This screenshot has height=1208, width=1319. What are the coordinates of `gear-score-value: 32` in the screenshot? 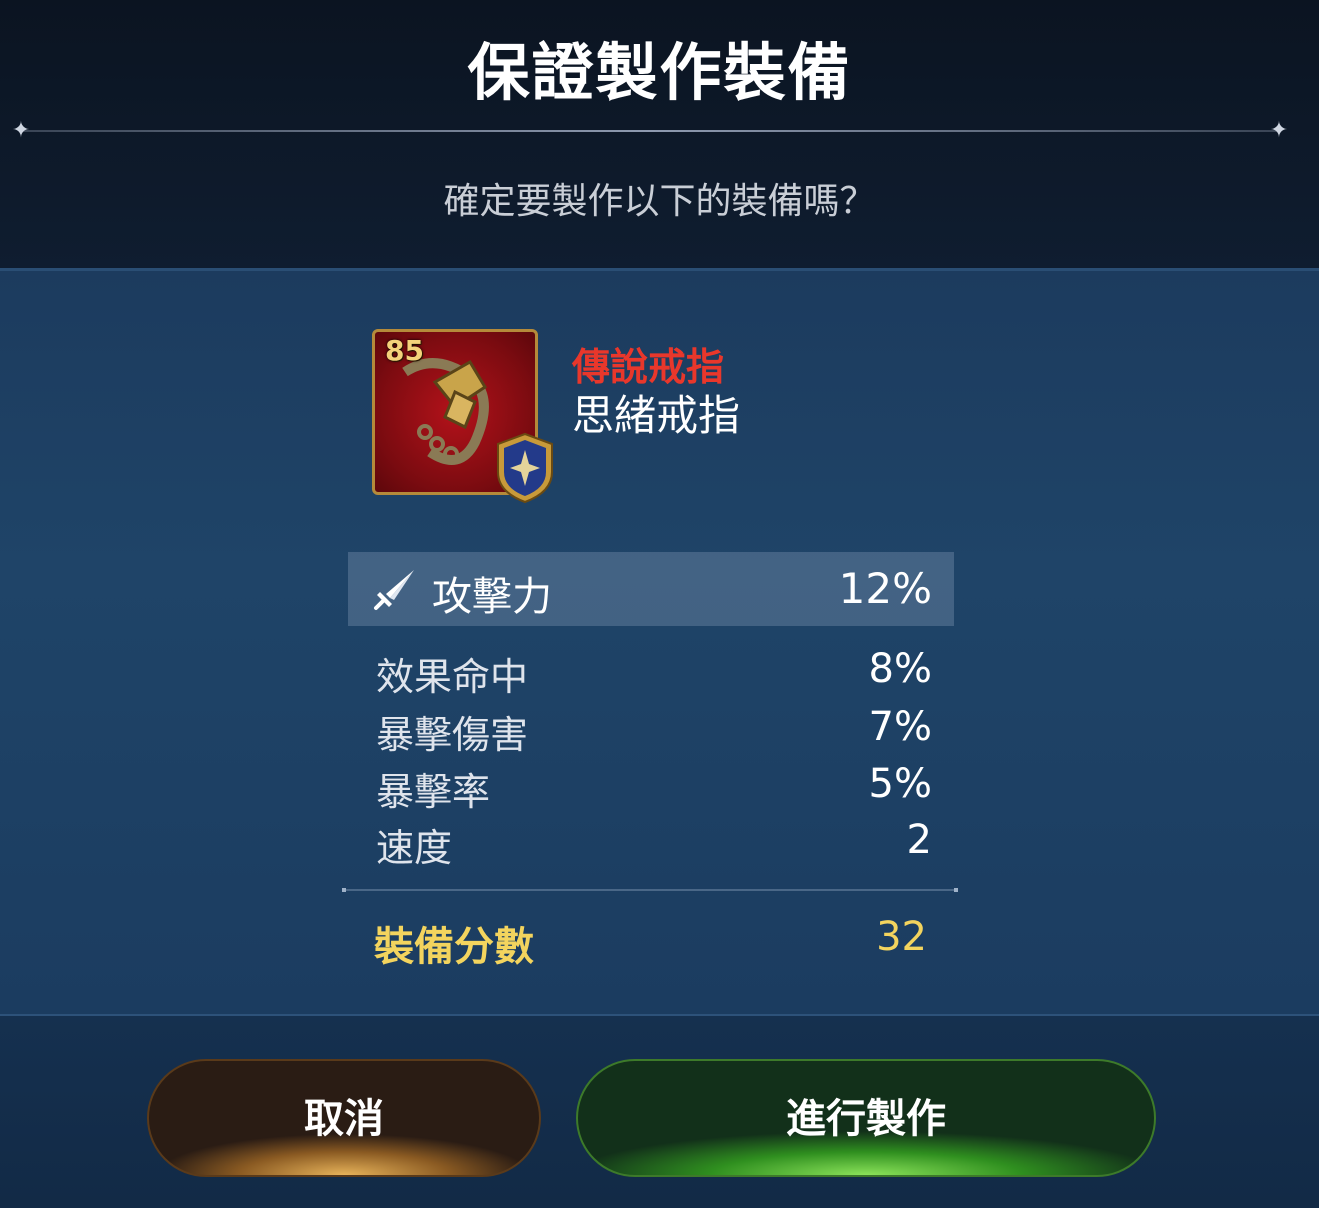 It's located at (901, 937).